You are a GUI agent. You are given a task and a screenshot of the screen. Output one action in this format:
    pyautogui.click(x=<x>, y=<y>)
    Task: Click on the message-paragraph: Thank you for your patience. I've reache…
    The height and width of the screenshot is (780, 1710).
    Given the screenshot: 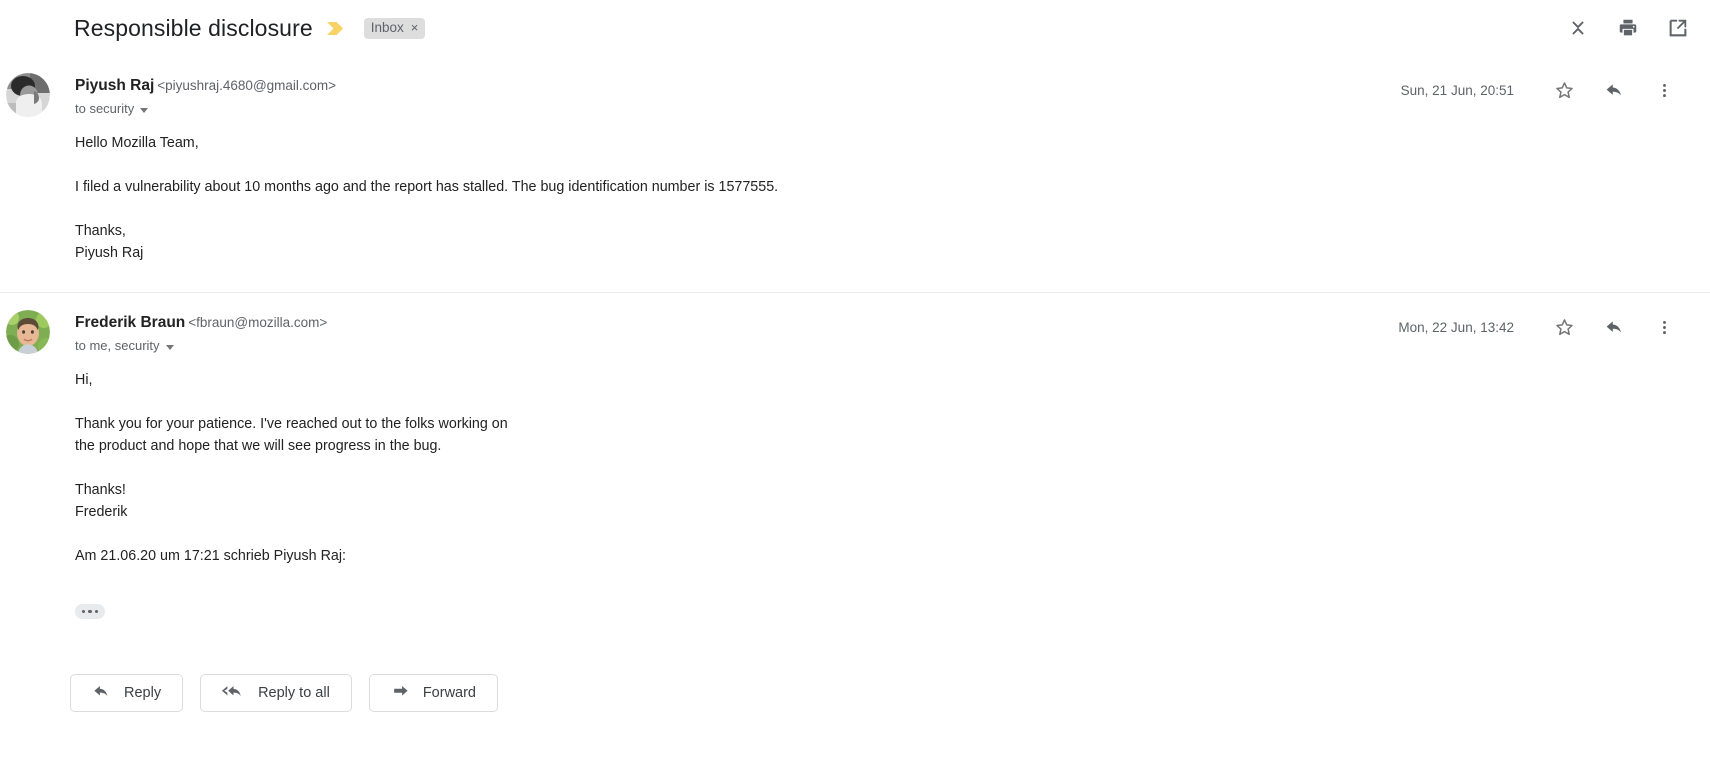 What is the action you would take?
    pyautogui.click(x=291, y=435)
    